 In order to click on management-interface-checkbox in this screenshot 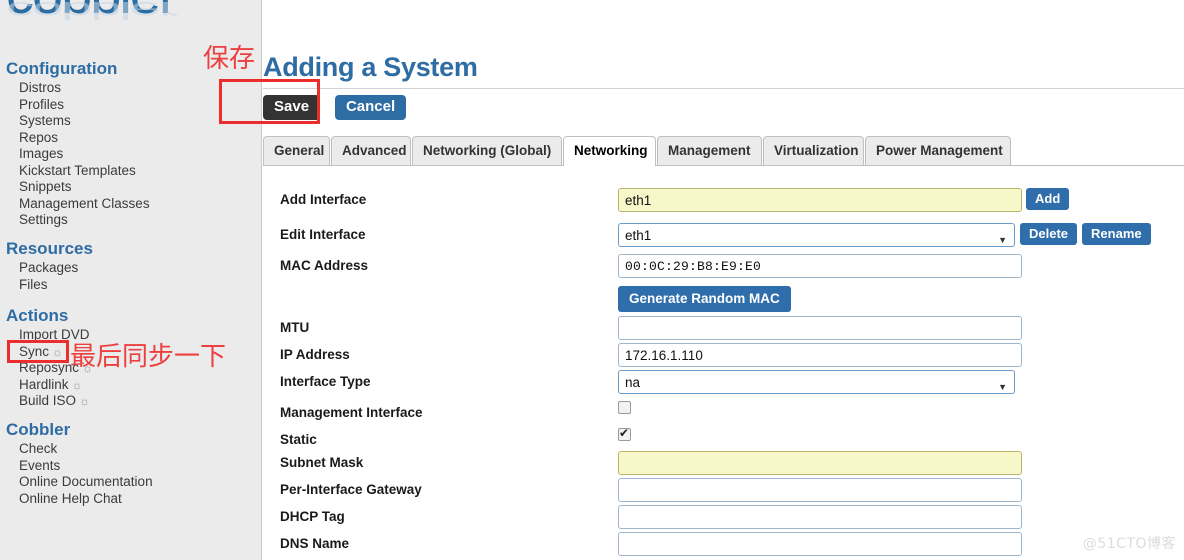, I will do `click(624, 407)`.